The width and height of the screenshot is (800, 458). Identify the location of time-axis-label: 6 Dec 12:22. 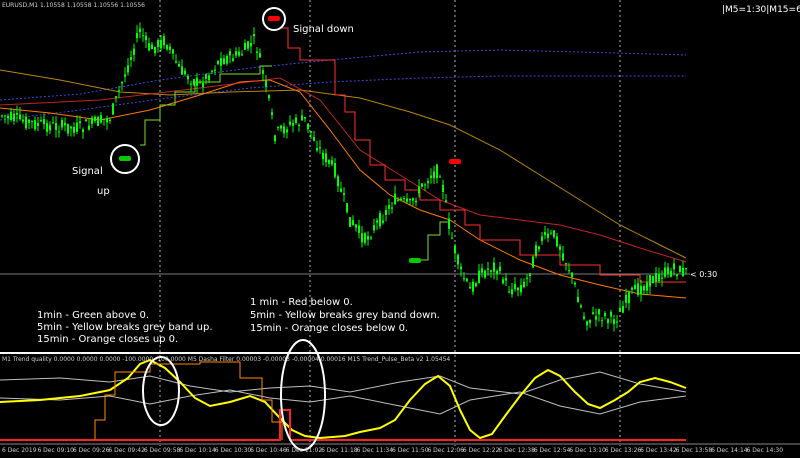
(481, 450).